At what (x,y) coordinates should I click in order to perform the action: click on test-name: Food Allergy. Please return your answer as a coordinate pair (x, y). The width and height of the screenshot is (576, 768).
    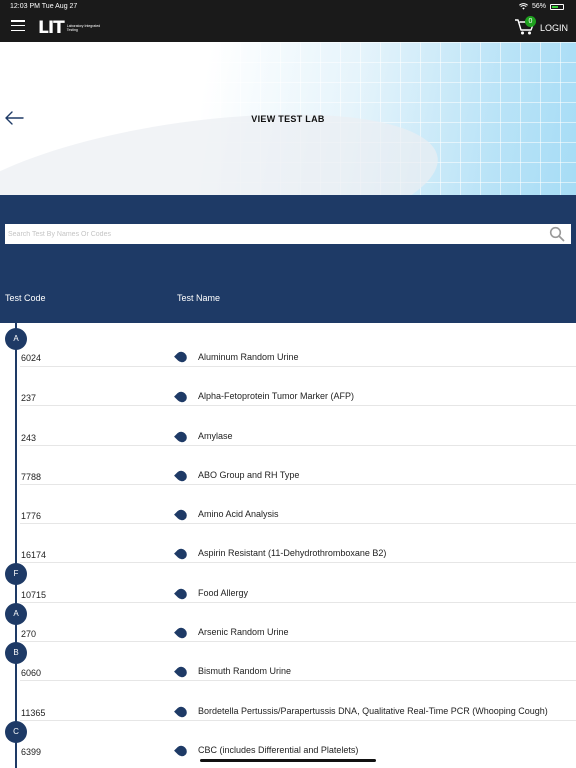
    Looking at the image, I should click on (223, 593).